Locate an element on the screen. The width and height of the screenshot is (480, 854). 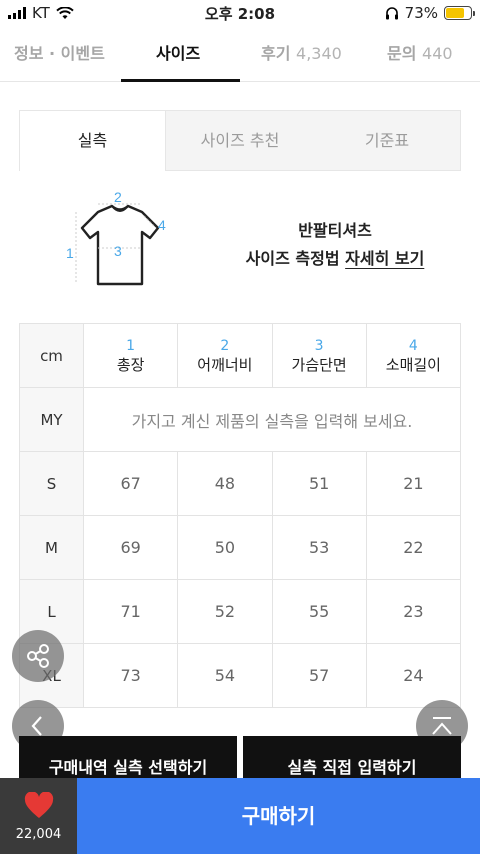
column-header: 2 어깨너비 is located at coordinates (225, 355).